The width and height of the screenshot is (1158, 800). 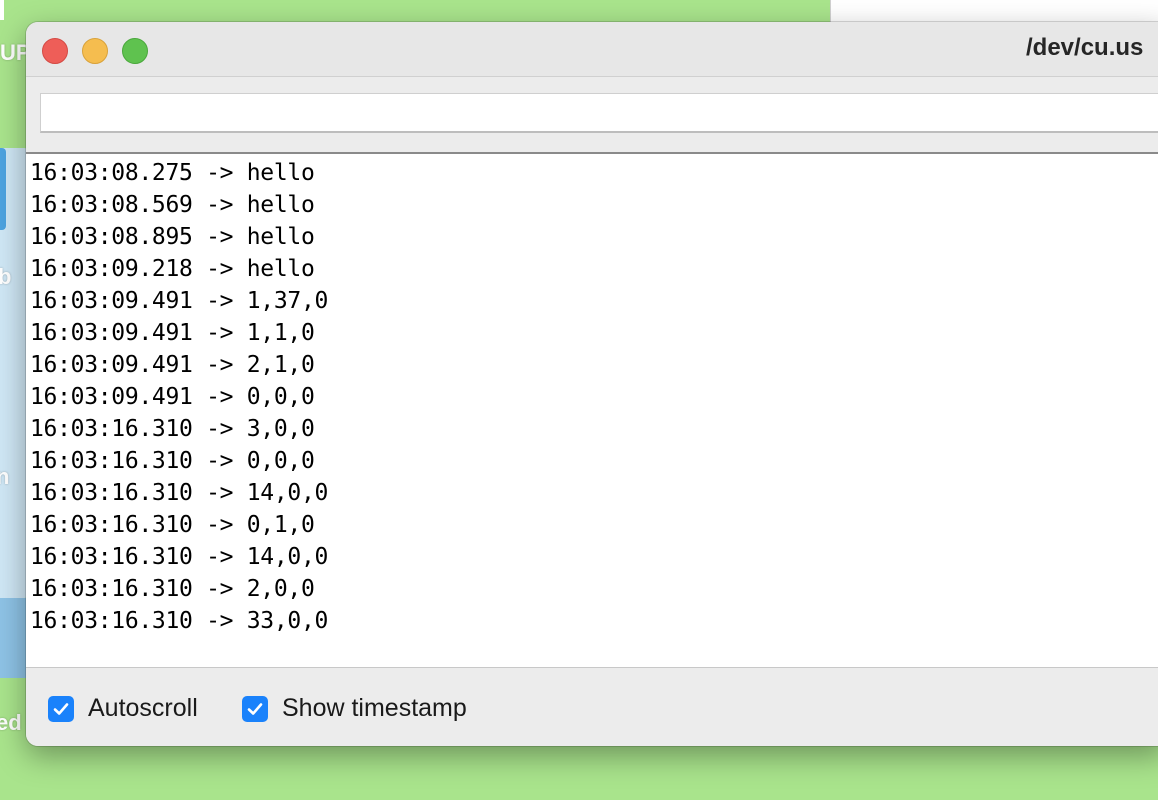 I want to click on send-message-input, so click(x=599, y=113).